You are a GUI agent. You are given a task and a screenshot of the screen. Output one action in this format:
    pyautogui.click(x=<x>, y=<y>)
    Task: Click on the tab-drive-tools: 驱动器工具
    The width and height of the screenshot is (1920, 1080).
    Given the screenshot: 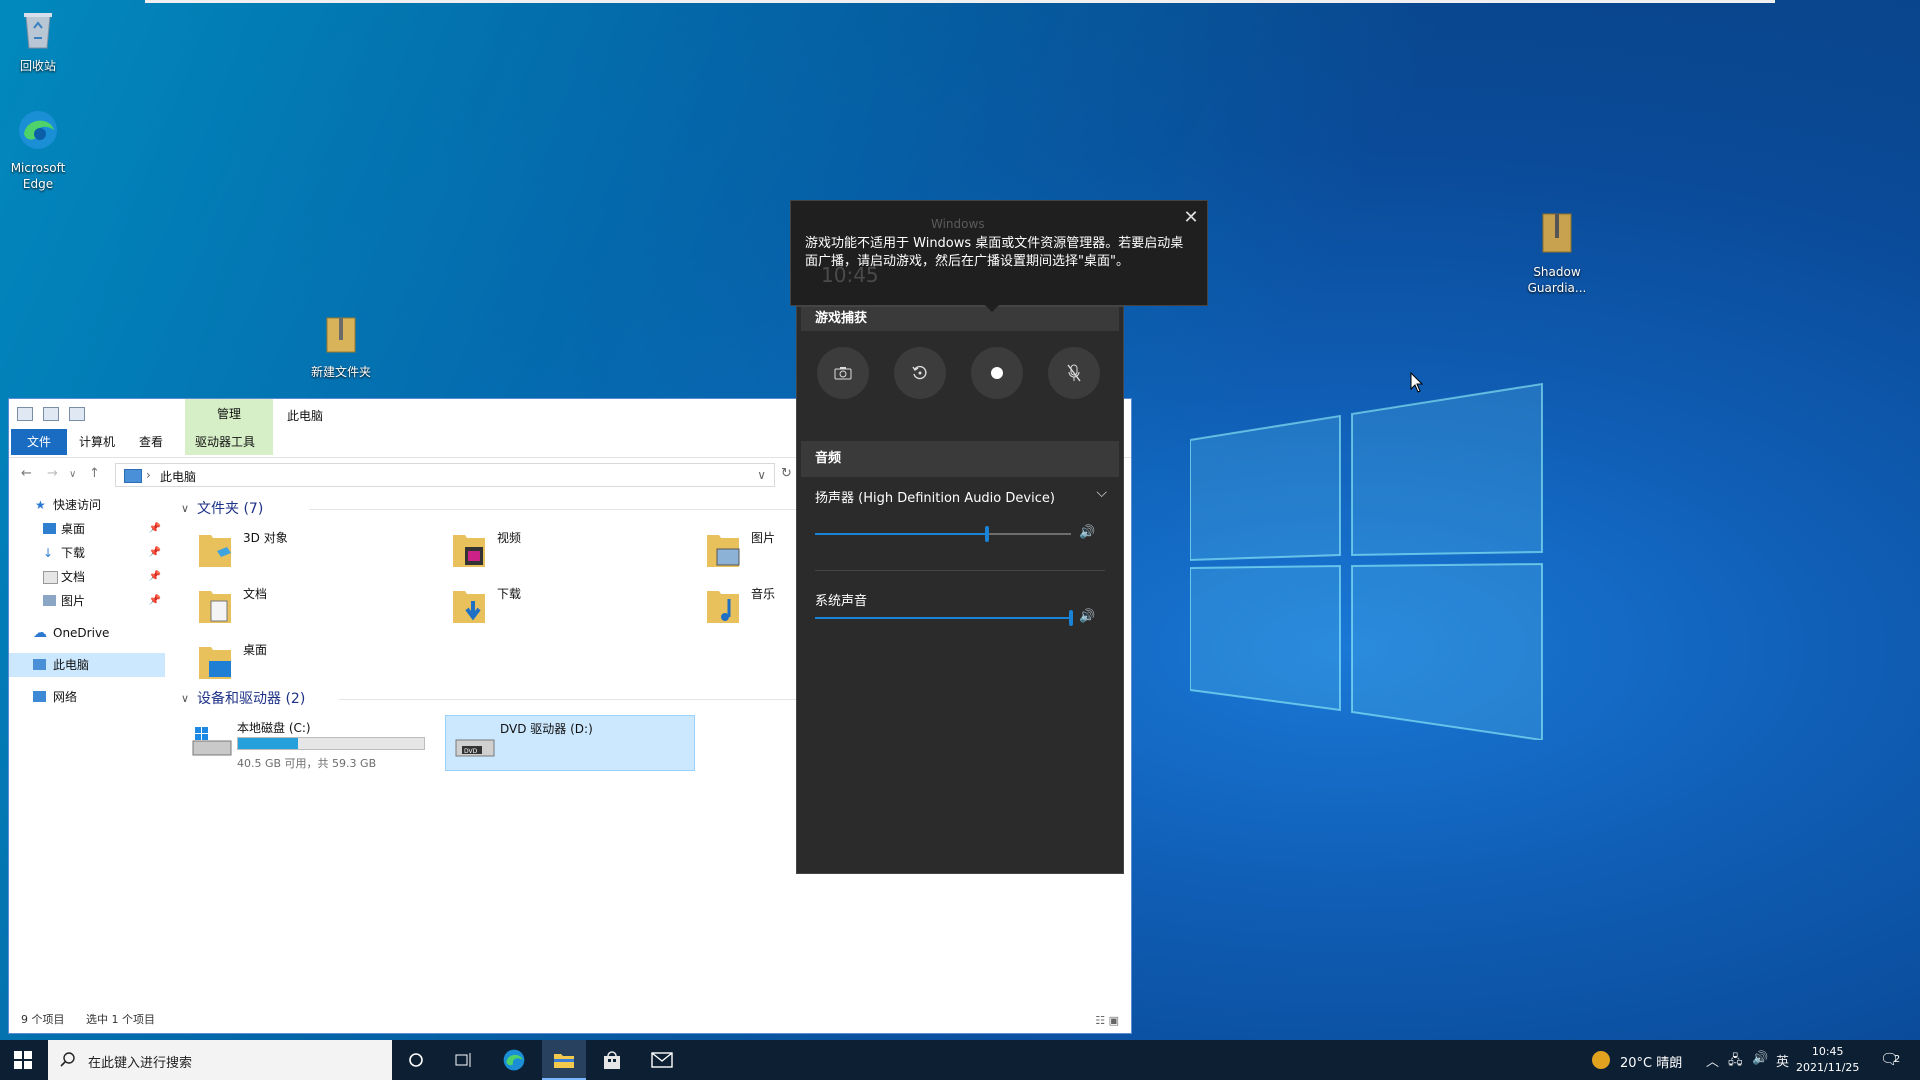 What is the action you would take?
    pyautogui.click(x=225, y=442)
    